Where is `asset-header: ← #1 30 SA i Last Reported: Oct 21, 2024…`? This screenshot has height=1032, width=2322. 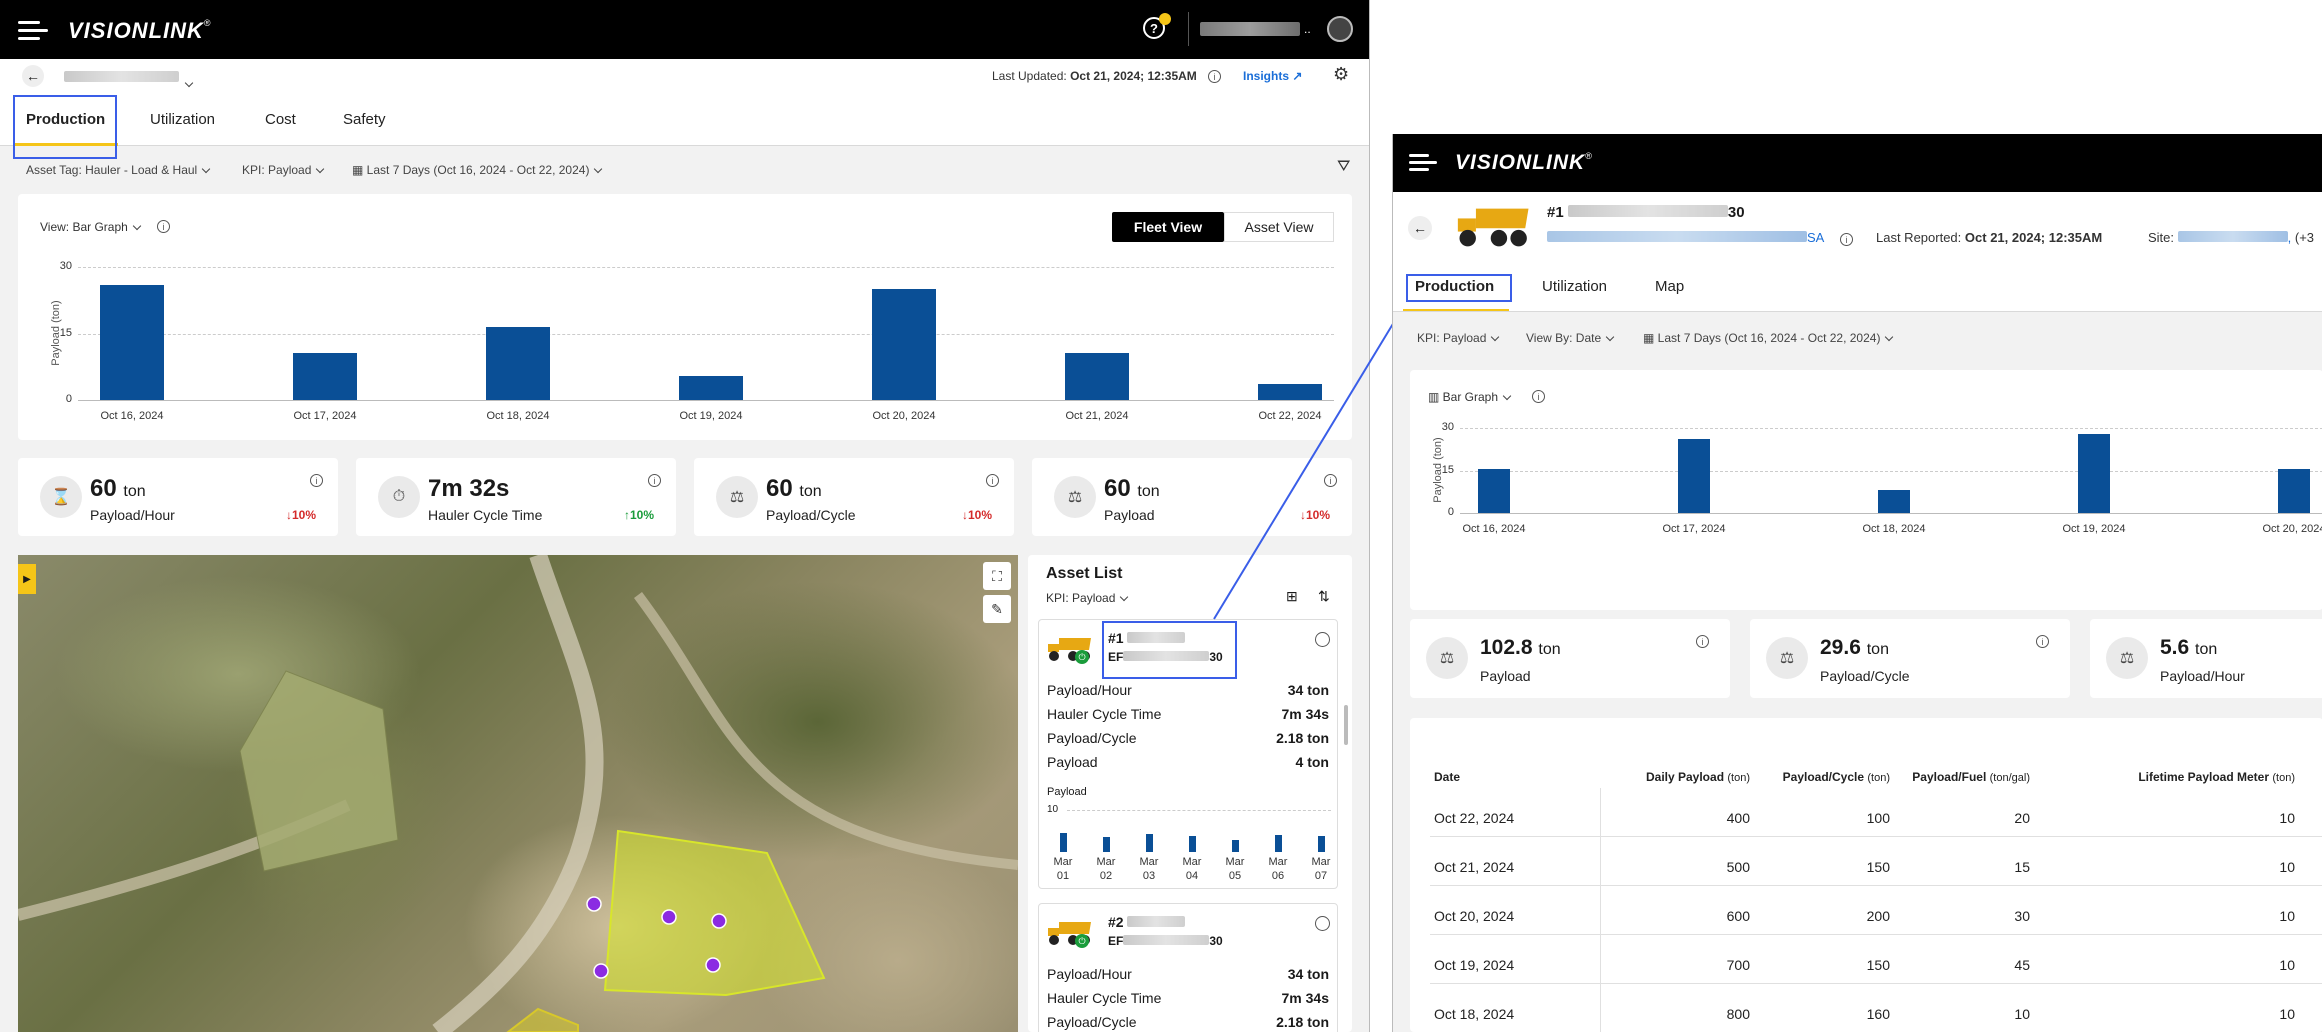 asset-header: ← #1 30 SA i Last Reported: Oct 21, 2024… is located at coordinates (1857, 252).